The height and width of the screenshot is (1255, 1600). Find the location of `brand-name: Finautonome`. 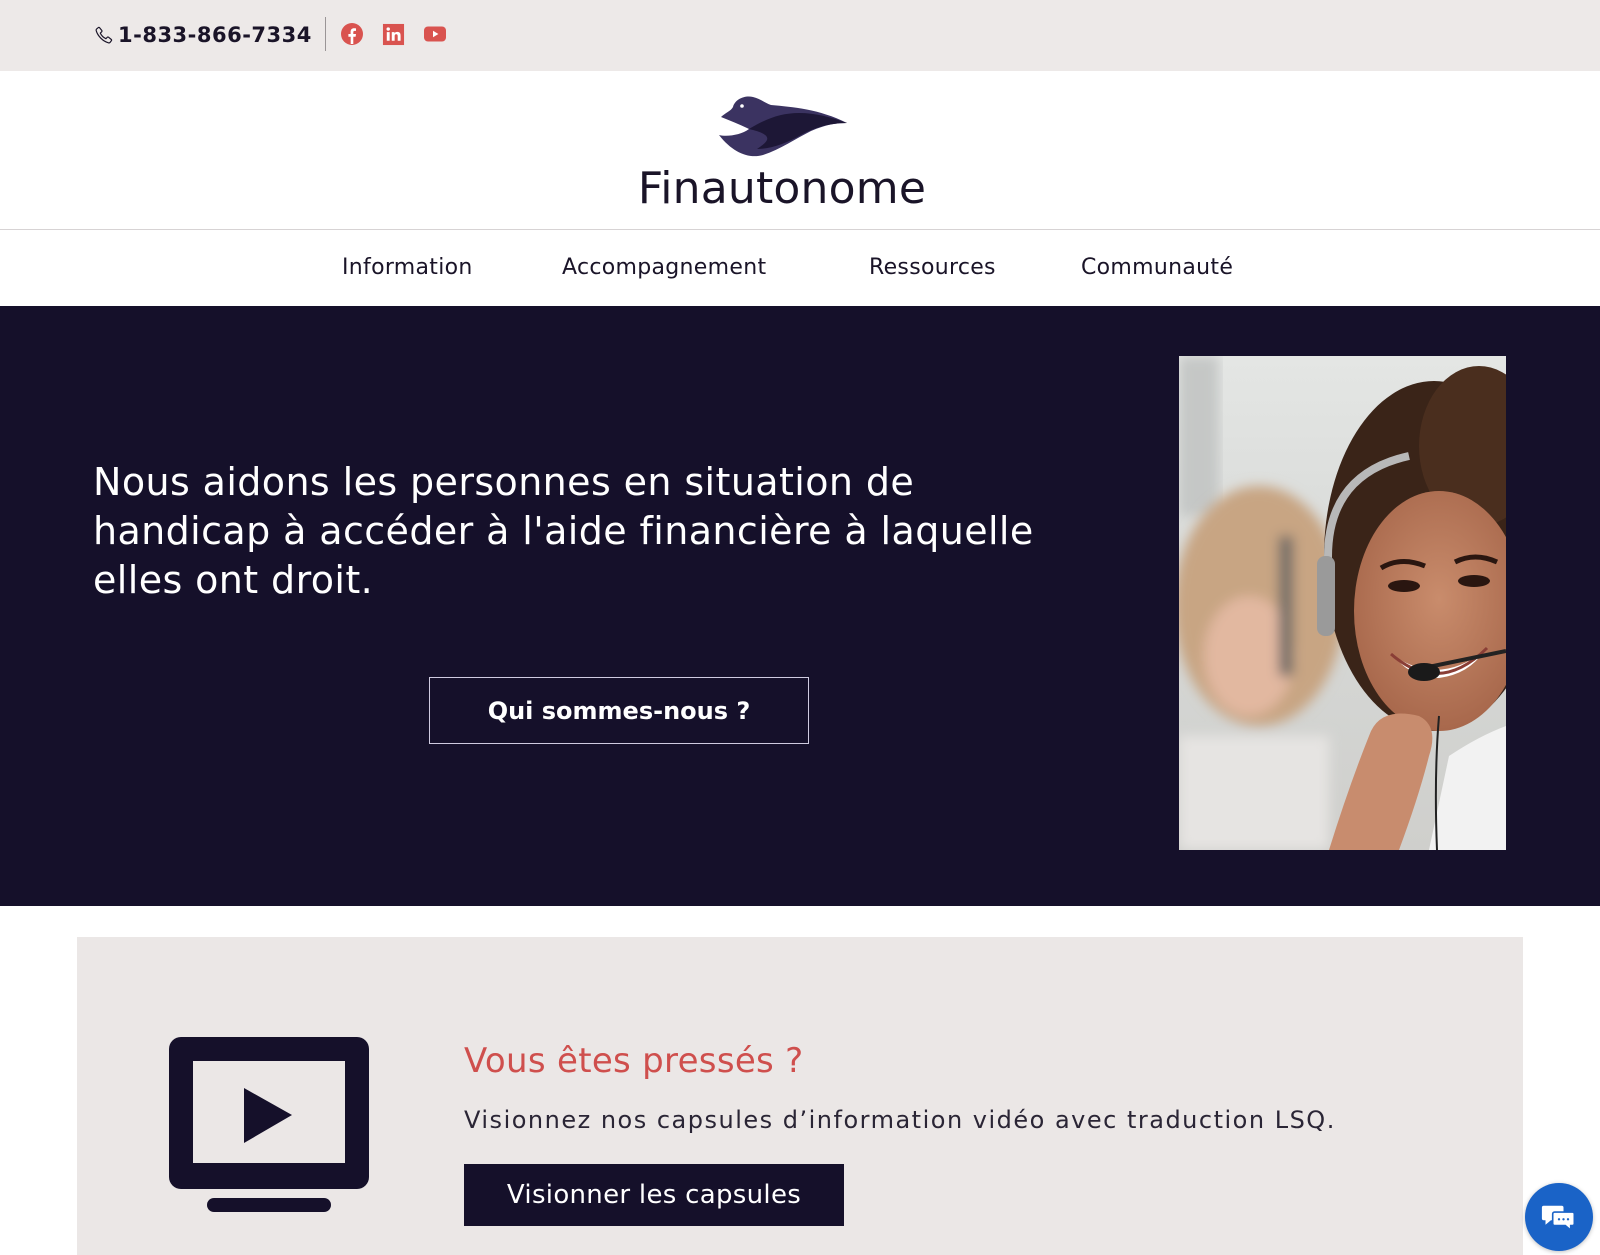

brand-name: Finautonome is located at coordinates (782, 188).